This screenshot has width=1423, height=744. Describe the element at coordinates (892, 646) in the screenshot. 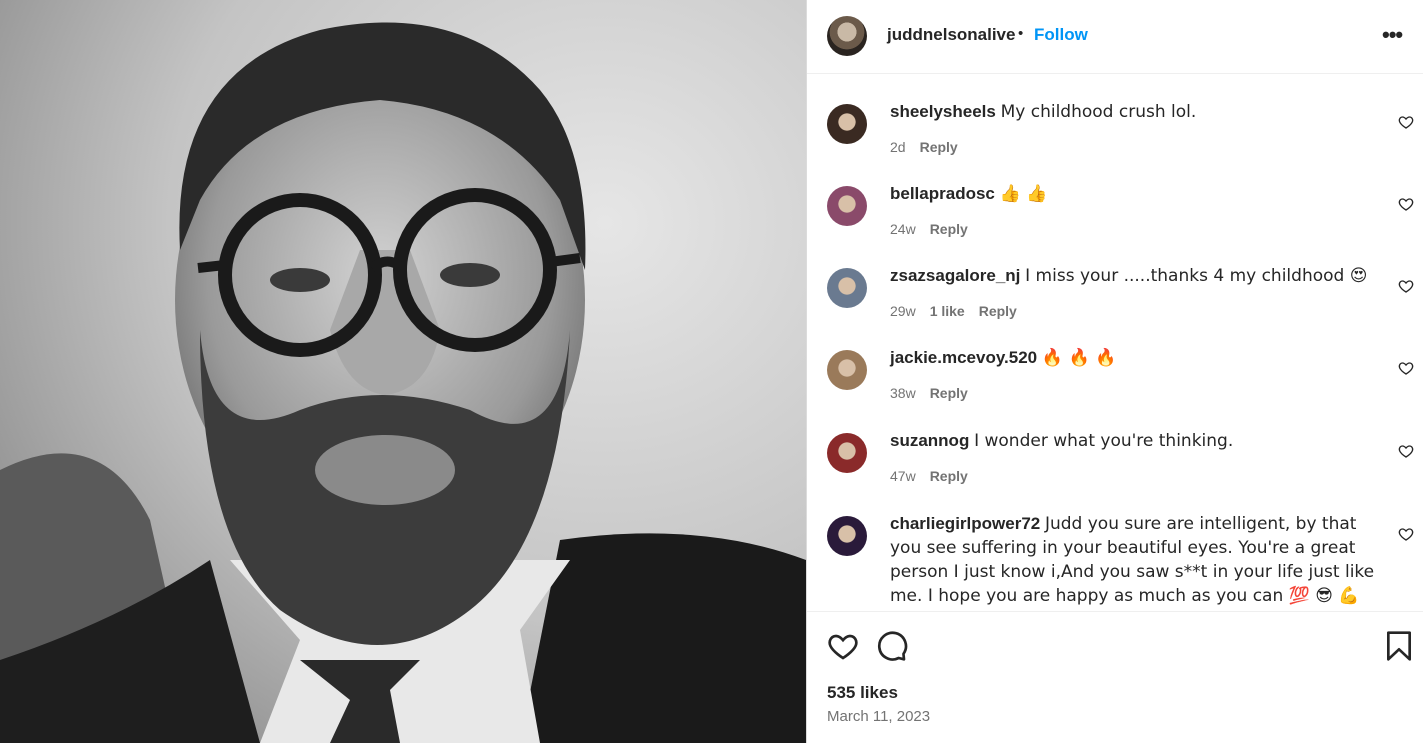

I see `comment-icon` at that location.